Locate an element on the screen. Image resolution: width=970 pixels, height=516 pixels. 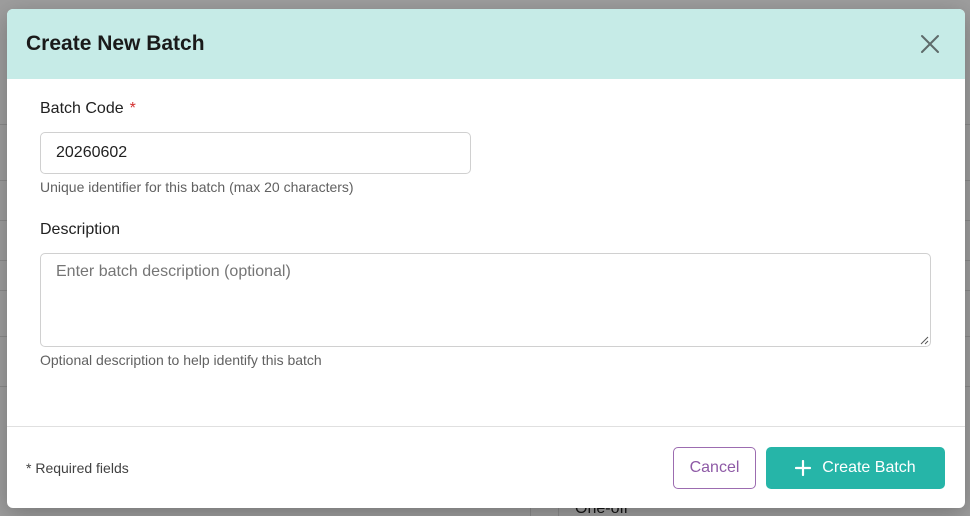
create-batch-button: Create Batch is located at coordinates (855, 467).